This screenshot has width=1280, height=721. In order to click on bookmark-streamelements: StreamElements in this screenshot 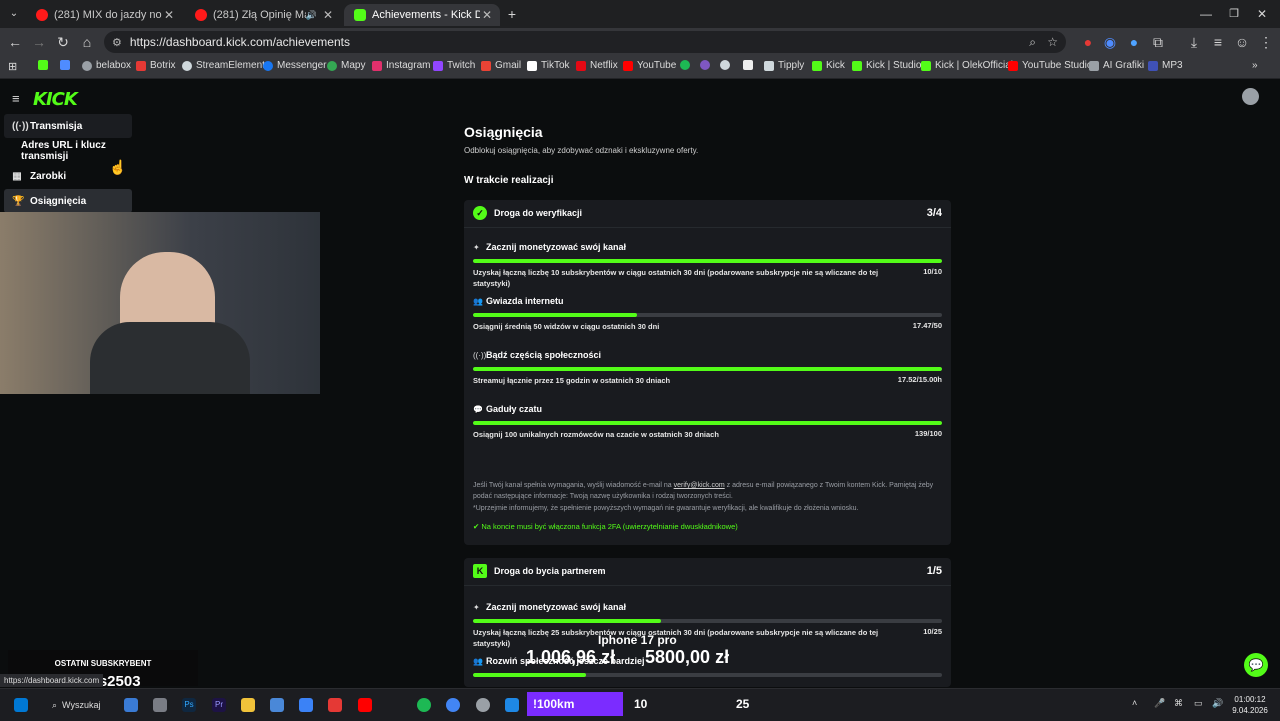, I will do `click(226, 65)`.